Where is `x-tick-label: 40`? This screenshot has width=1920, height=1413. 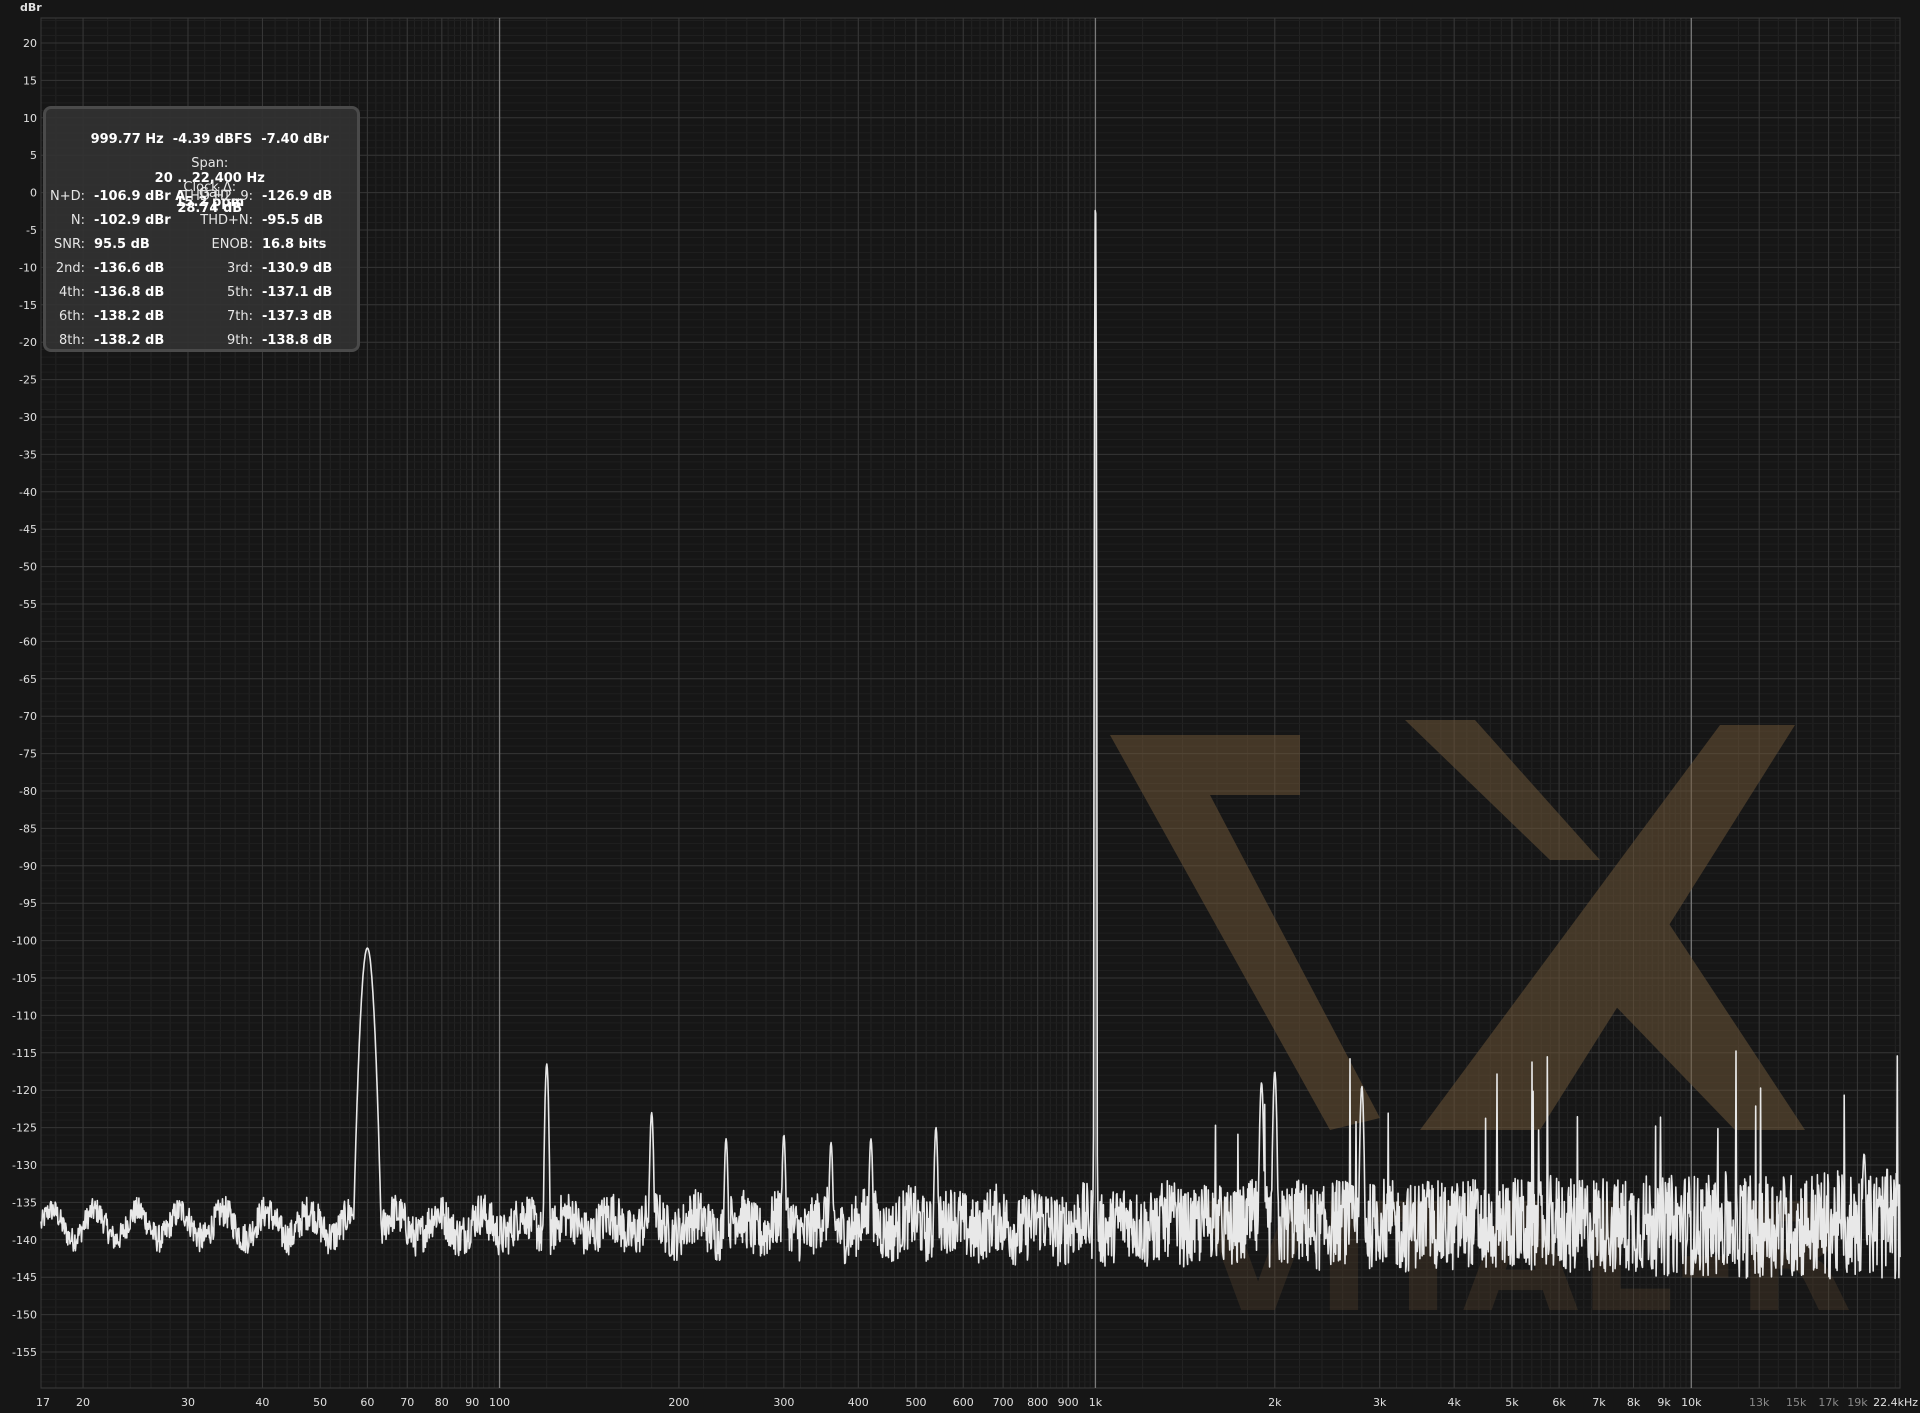
x-tick-label: 40 is located at coordinates (262, 1402).